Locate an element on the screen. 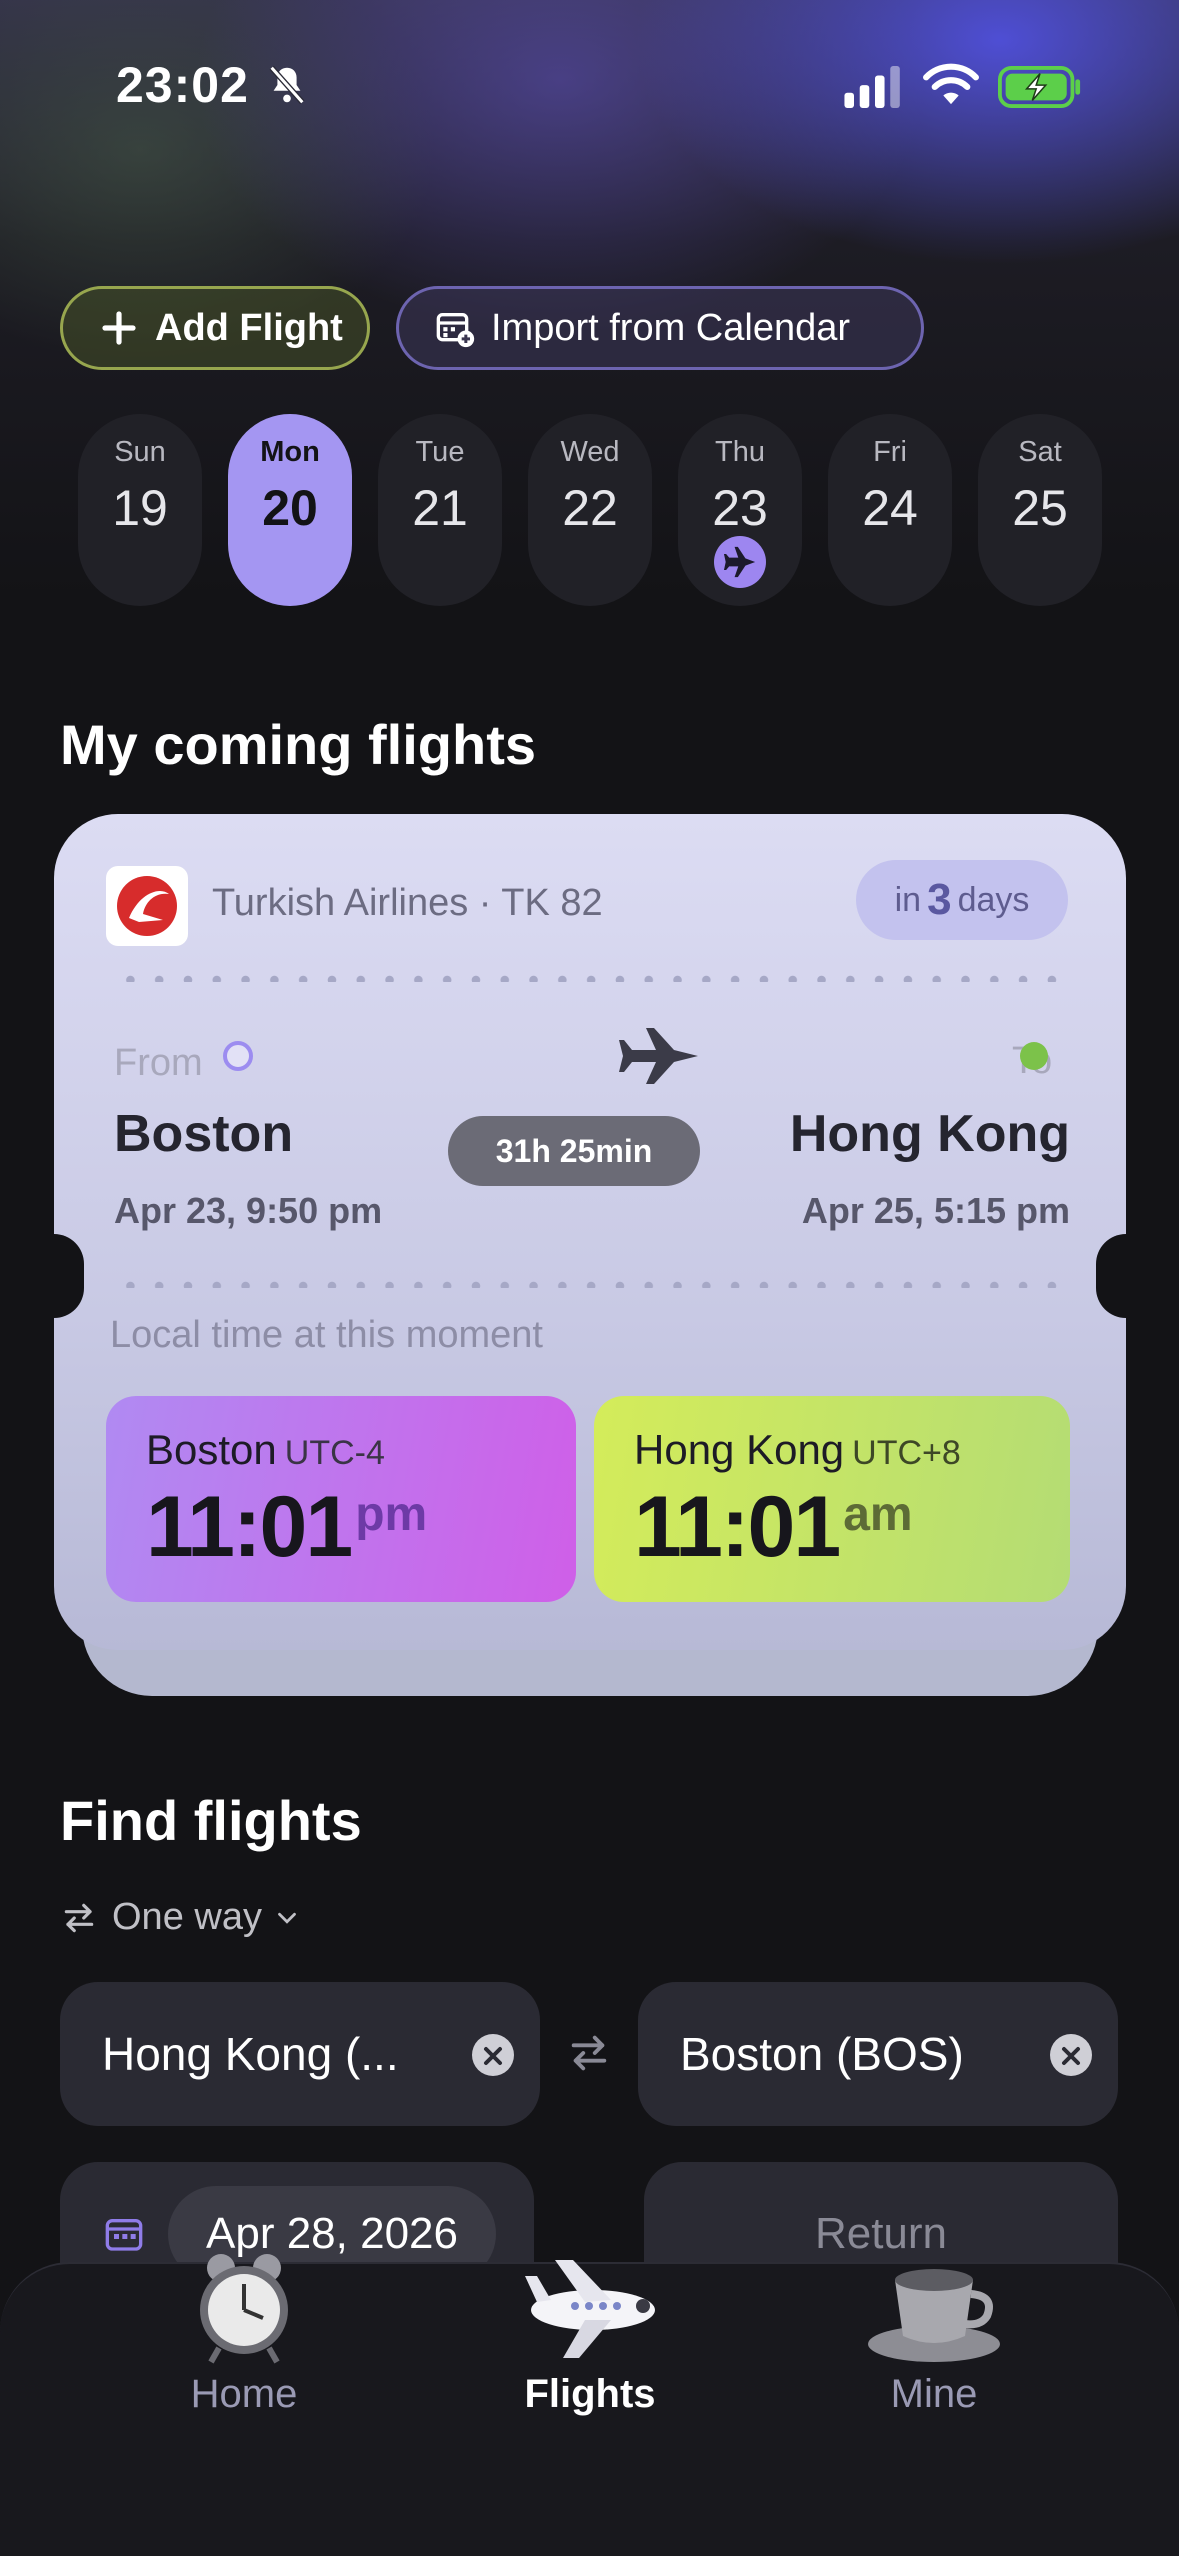 Image resolution: width=1179 pixels, height=2556 pixels. tab-label: Mine is located at coordinates (934, 2394).